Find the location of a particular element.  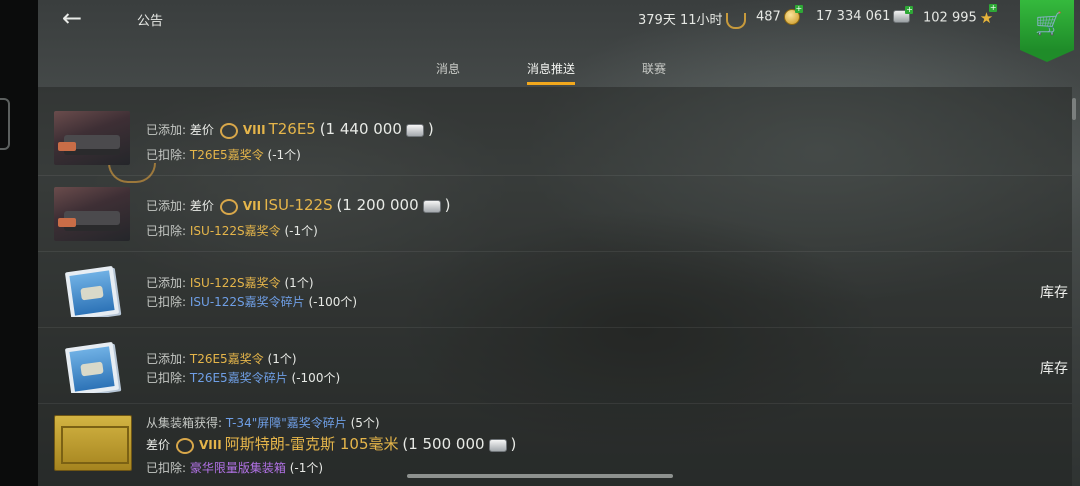

page-title: 公告 is located at coordinates (150, 21).